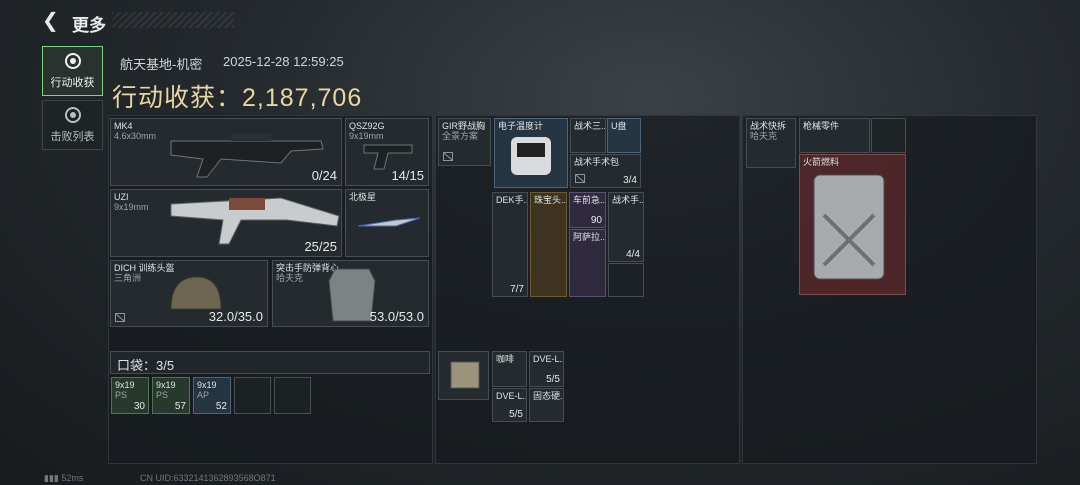 The height and width of the screenshot is (485, 1080). I want to click on timestamp: 2025-12-28 12:59:25, so click(283, 61).